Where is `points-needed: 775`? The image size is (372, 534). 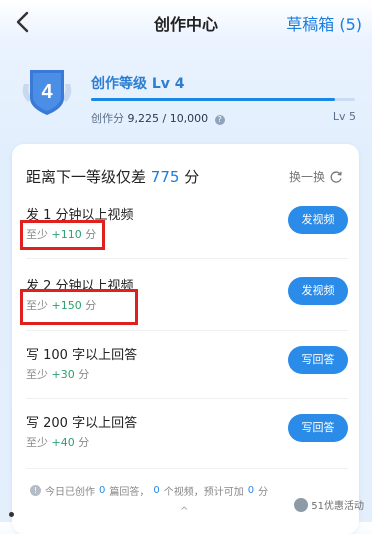
points-needed: 775 is located at coordinates (165, 177).